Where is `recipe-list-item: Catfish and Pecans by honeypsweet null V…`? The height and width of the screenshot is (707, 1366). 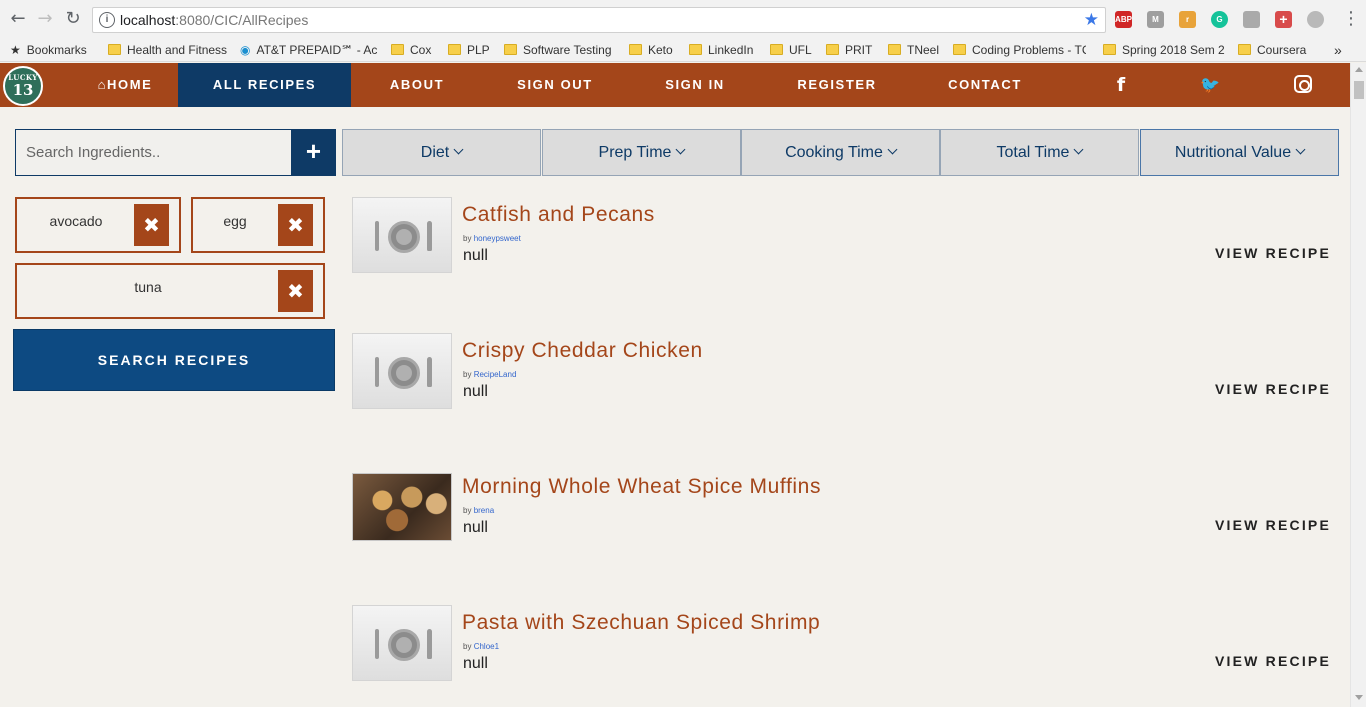 recipe-list-item: Catfish and Pecans by honeypsweet null V… is located at coordinates (847, 235).